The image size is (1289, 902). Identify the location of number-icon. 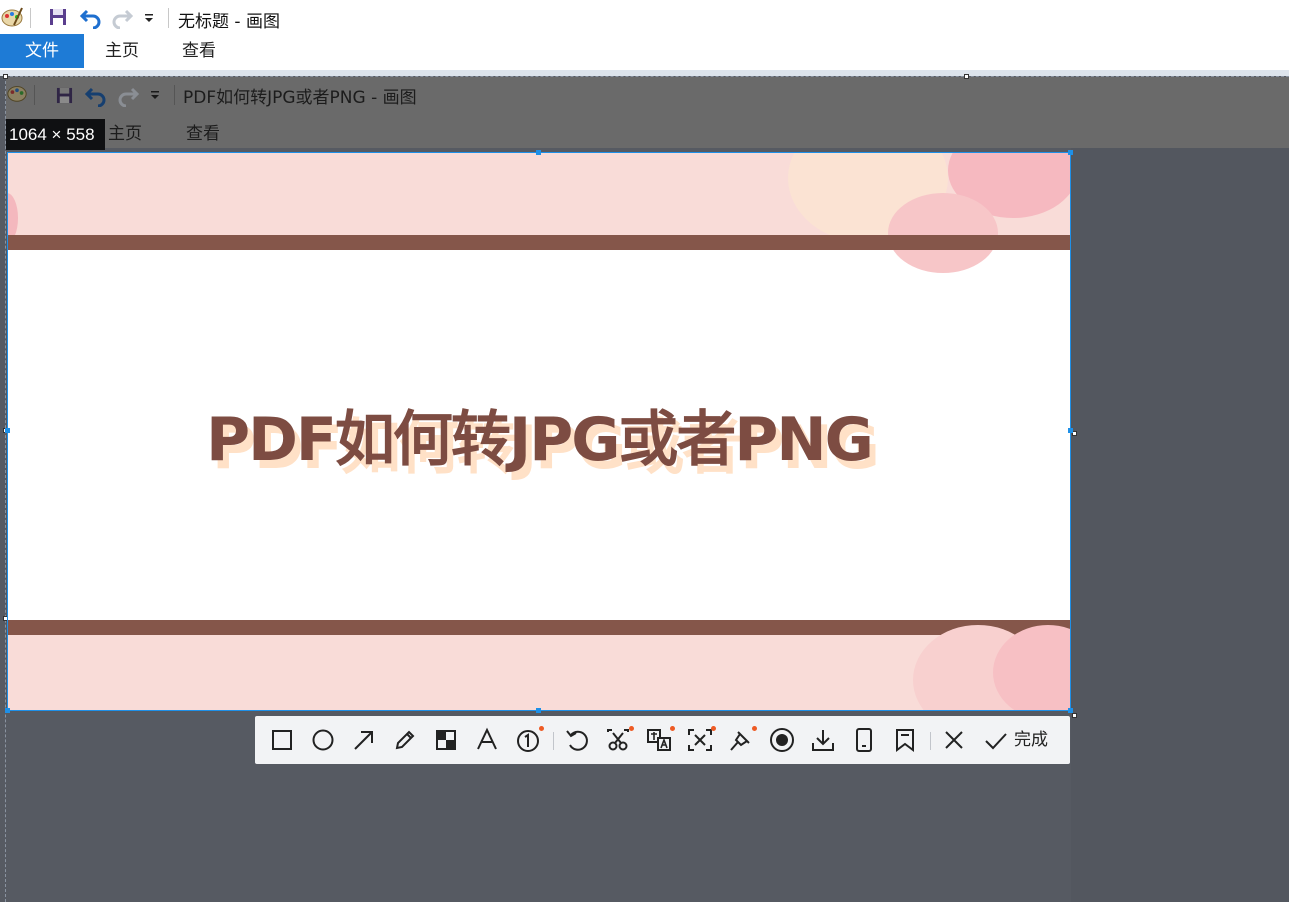
(528, 741).